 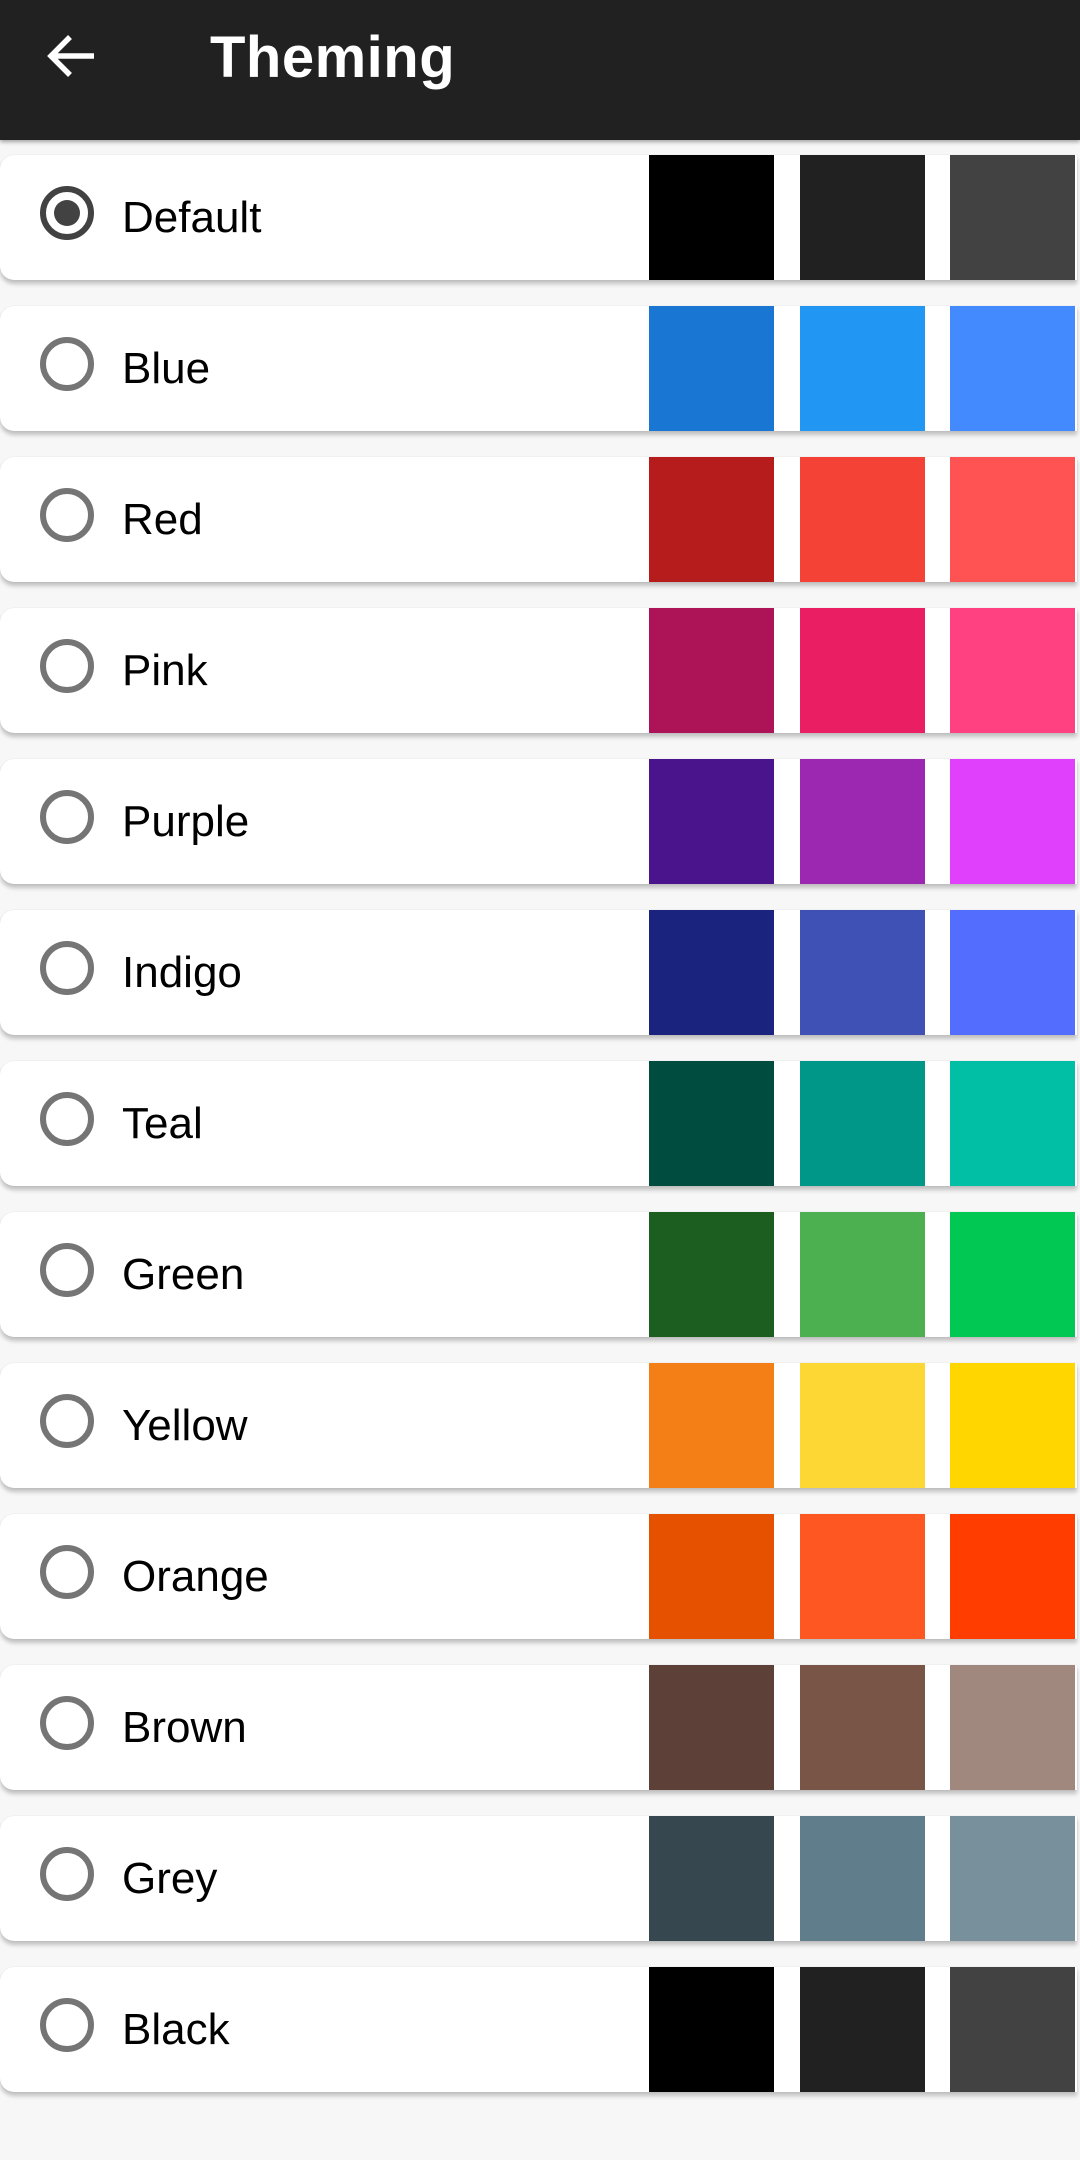 What do you see at coordinates (538, 1123) in the screenshot?
I see `theme-option-teal: Teal` at bounding box center [538, 1123].